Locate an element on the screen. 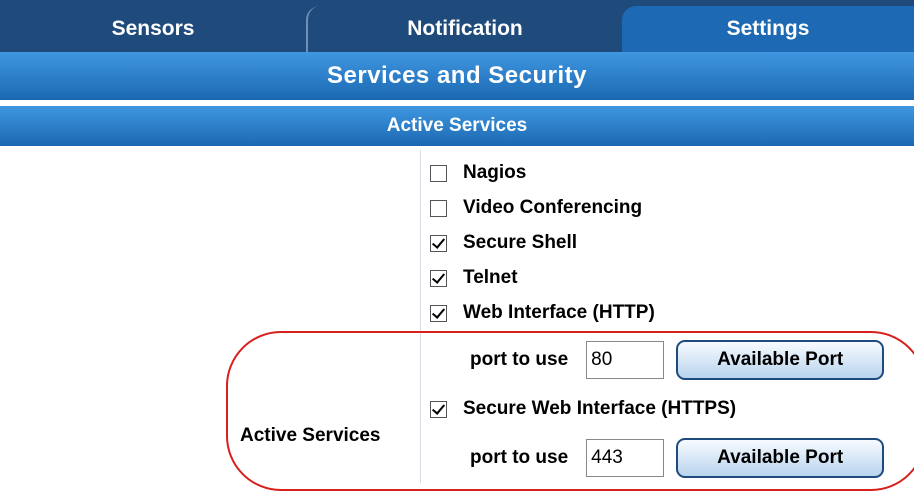  service-option-http: Web Interface (HTTP) is located at coordinates (542, 313).